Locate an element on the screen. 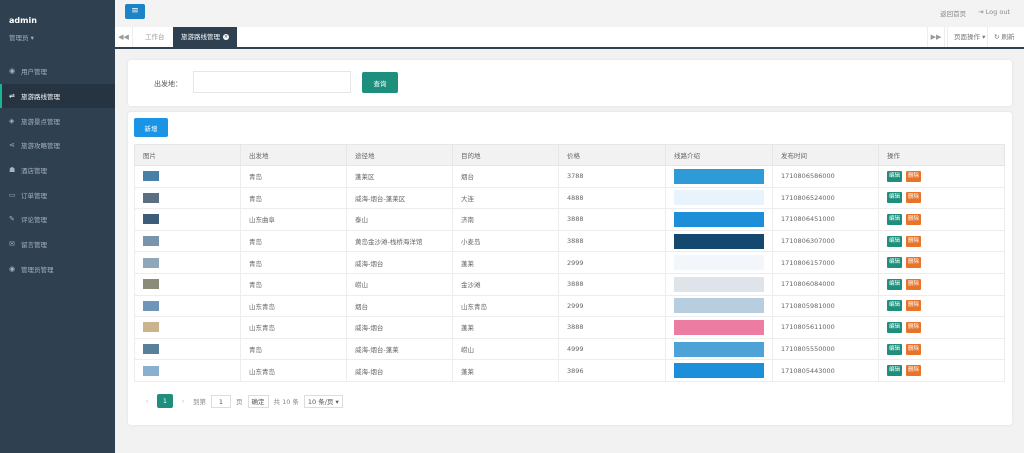 This screenshot has height=453, width=1024. home-link: 返回首页 is located at coordinates (953, 13).